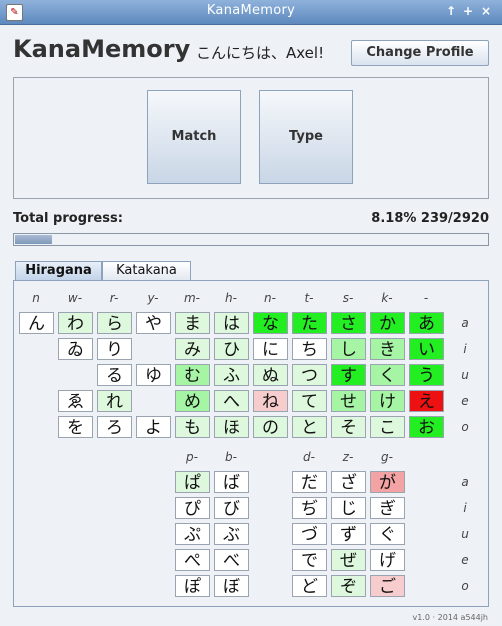 This screenshot has height=626, width=502. I want to click on main-kana-cell: へ, so click(231, 401).